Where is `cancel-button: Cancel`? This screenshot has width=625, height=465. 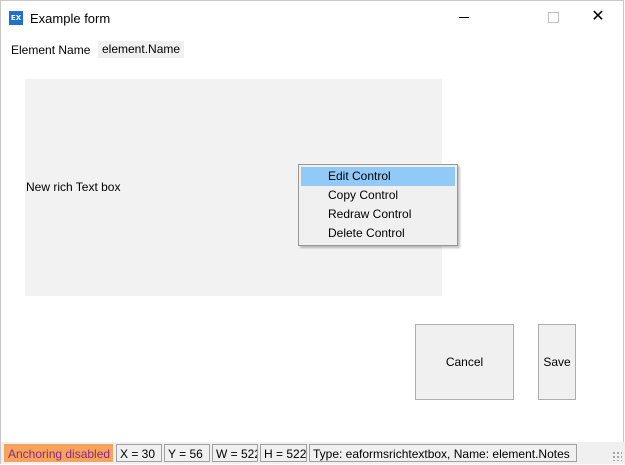 cancel-button: Cancel is located at coordinates (464, 362).